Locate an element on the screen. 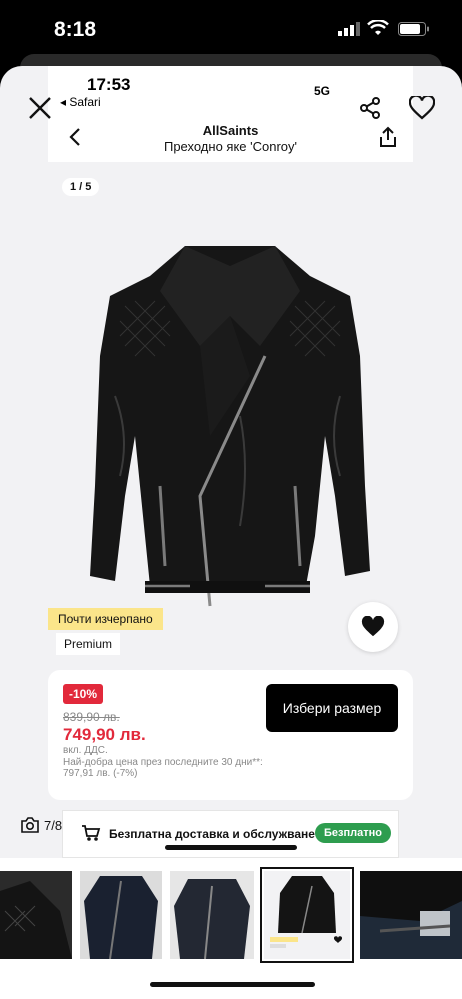  photo-count: 7/8 is located at coordinates (53, 825).